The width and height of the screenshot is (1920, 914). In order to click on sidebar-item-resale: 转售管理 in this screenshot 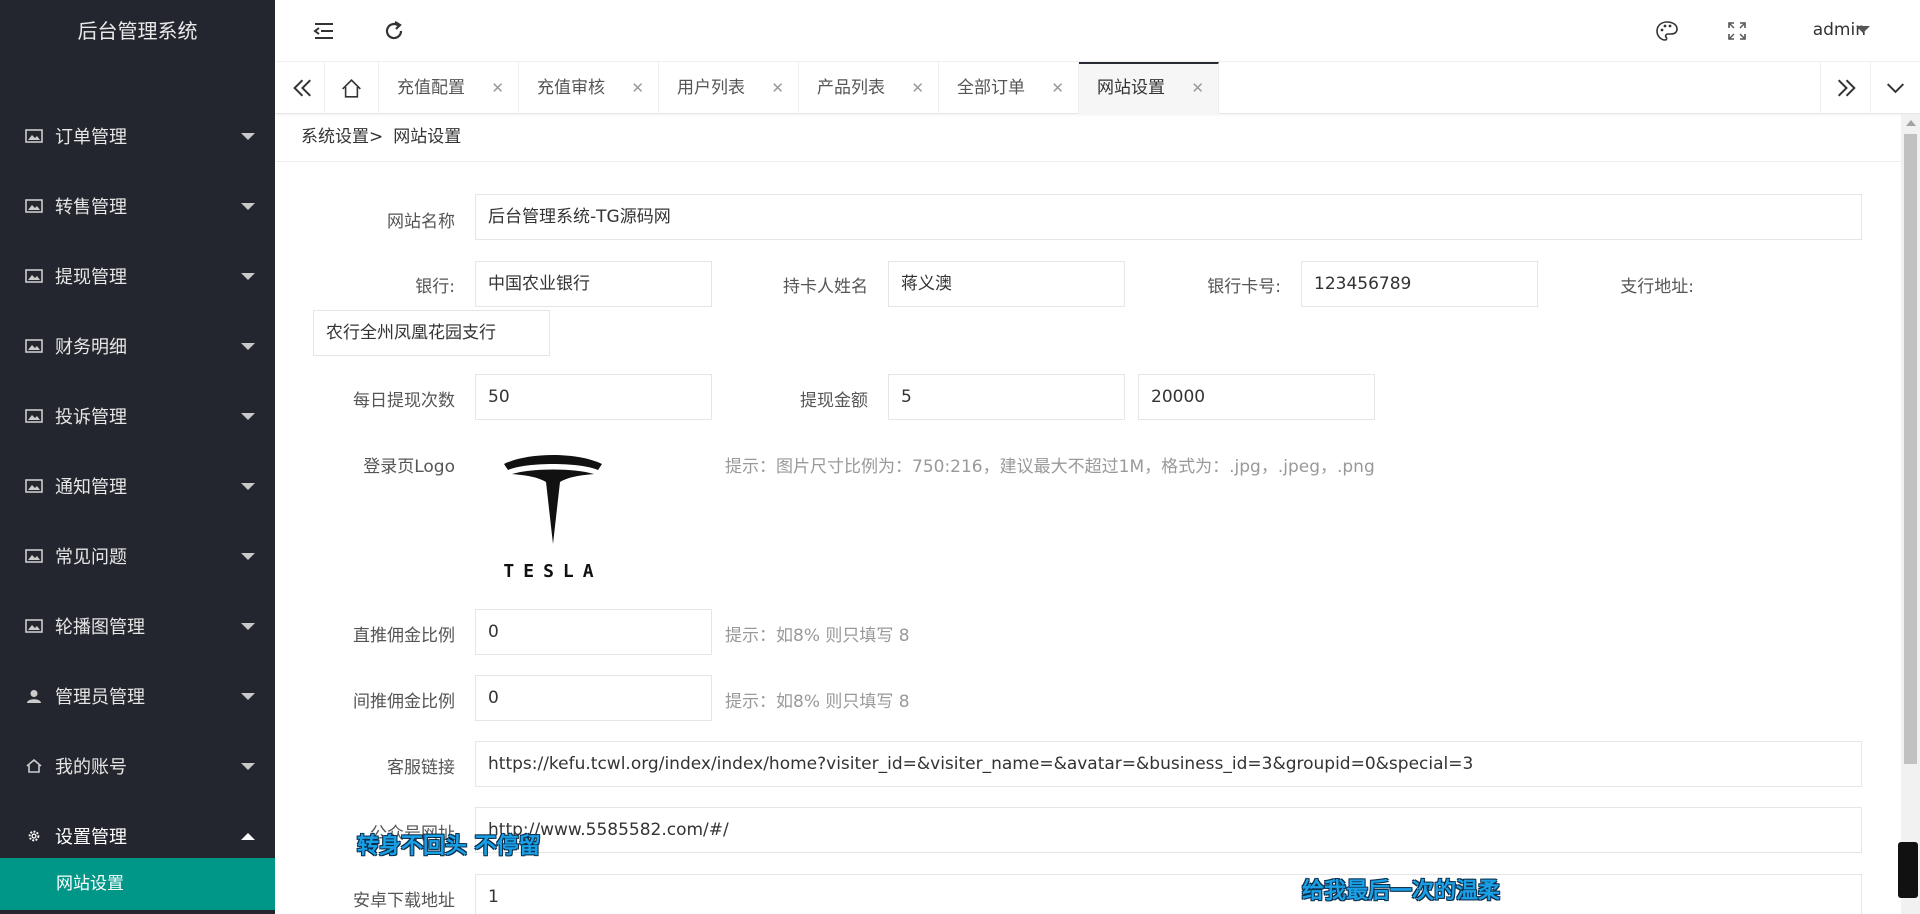, I will do `click(137, 222)`.